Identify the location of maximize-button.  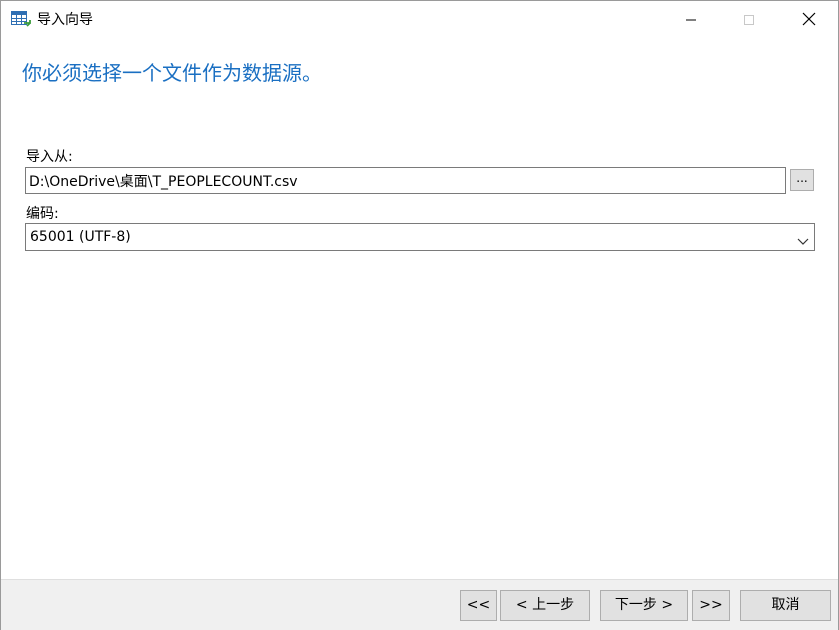
(749, 20).